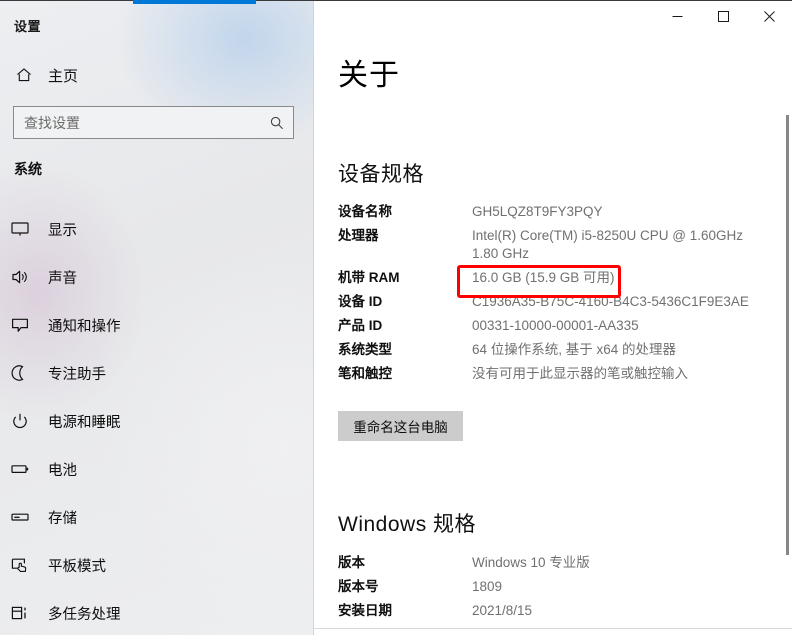 Image resolution: width=792 pixels, height=635 pixels. I want to click on sidebar-item-battery: 电池, so click(157, 469).